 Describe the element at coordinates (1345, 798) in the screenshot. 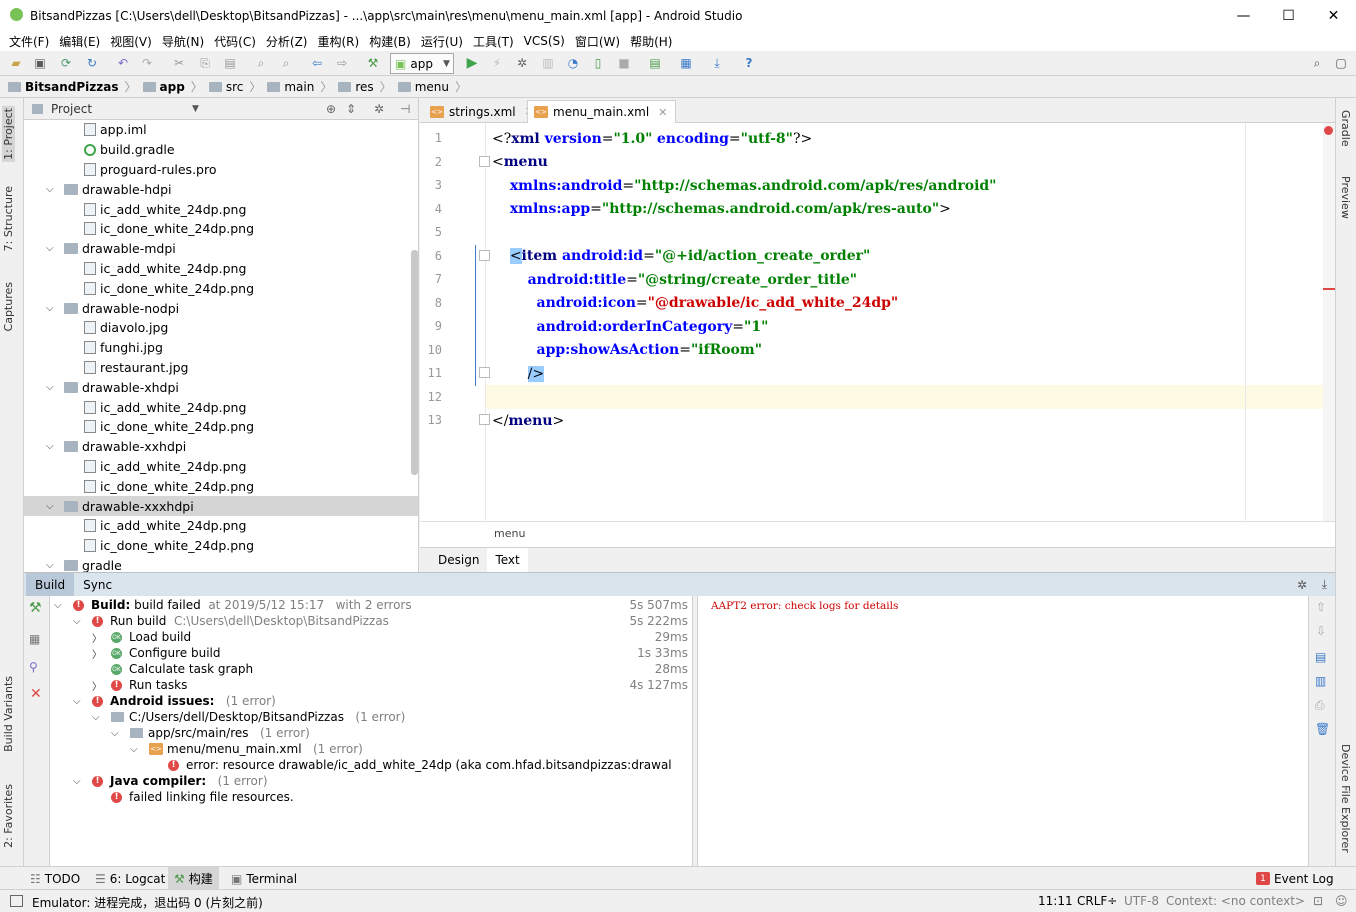

I see `tab-device-file-explorer: Device File Explorer` at that location.